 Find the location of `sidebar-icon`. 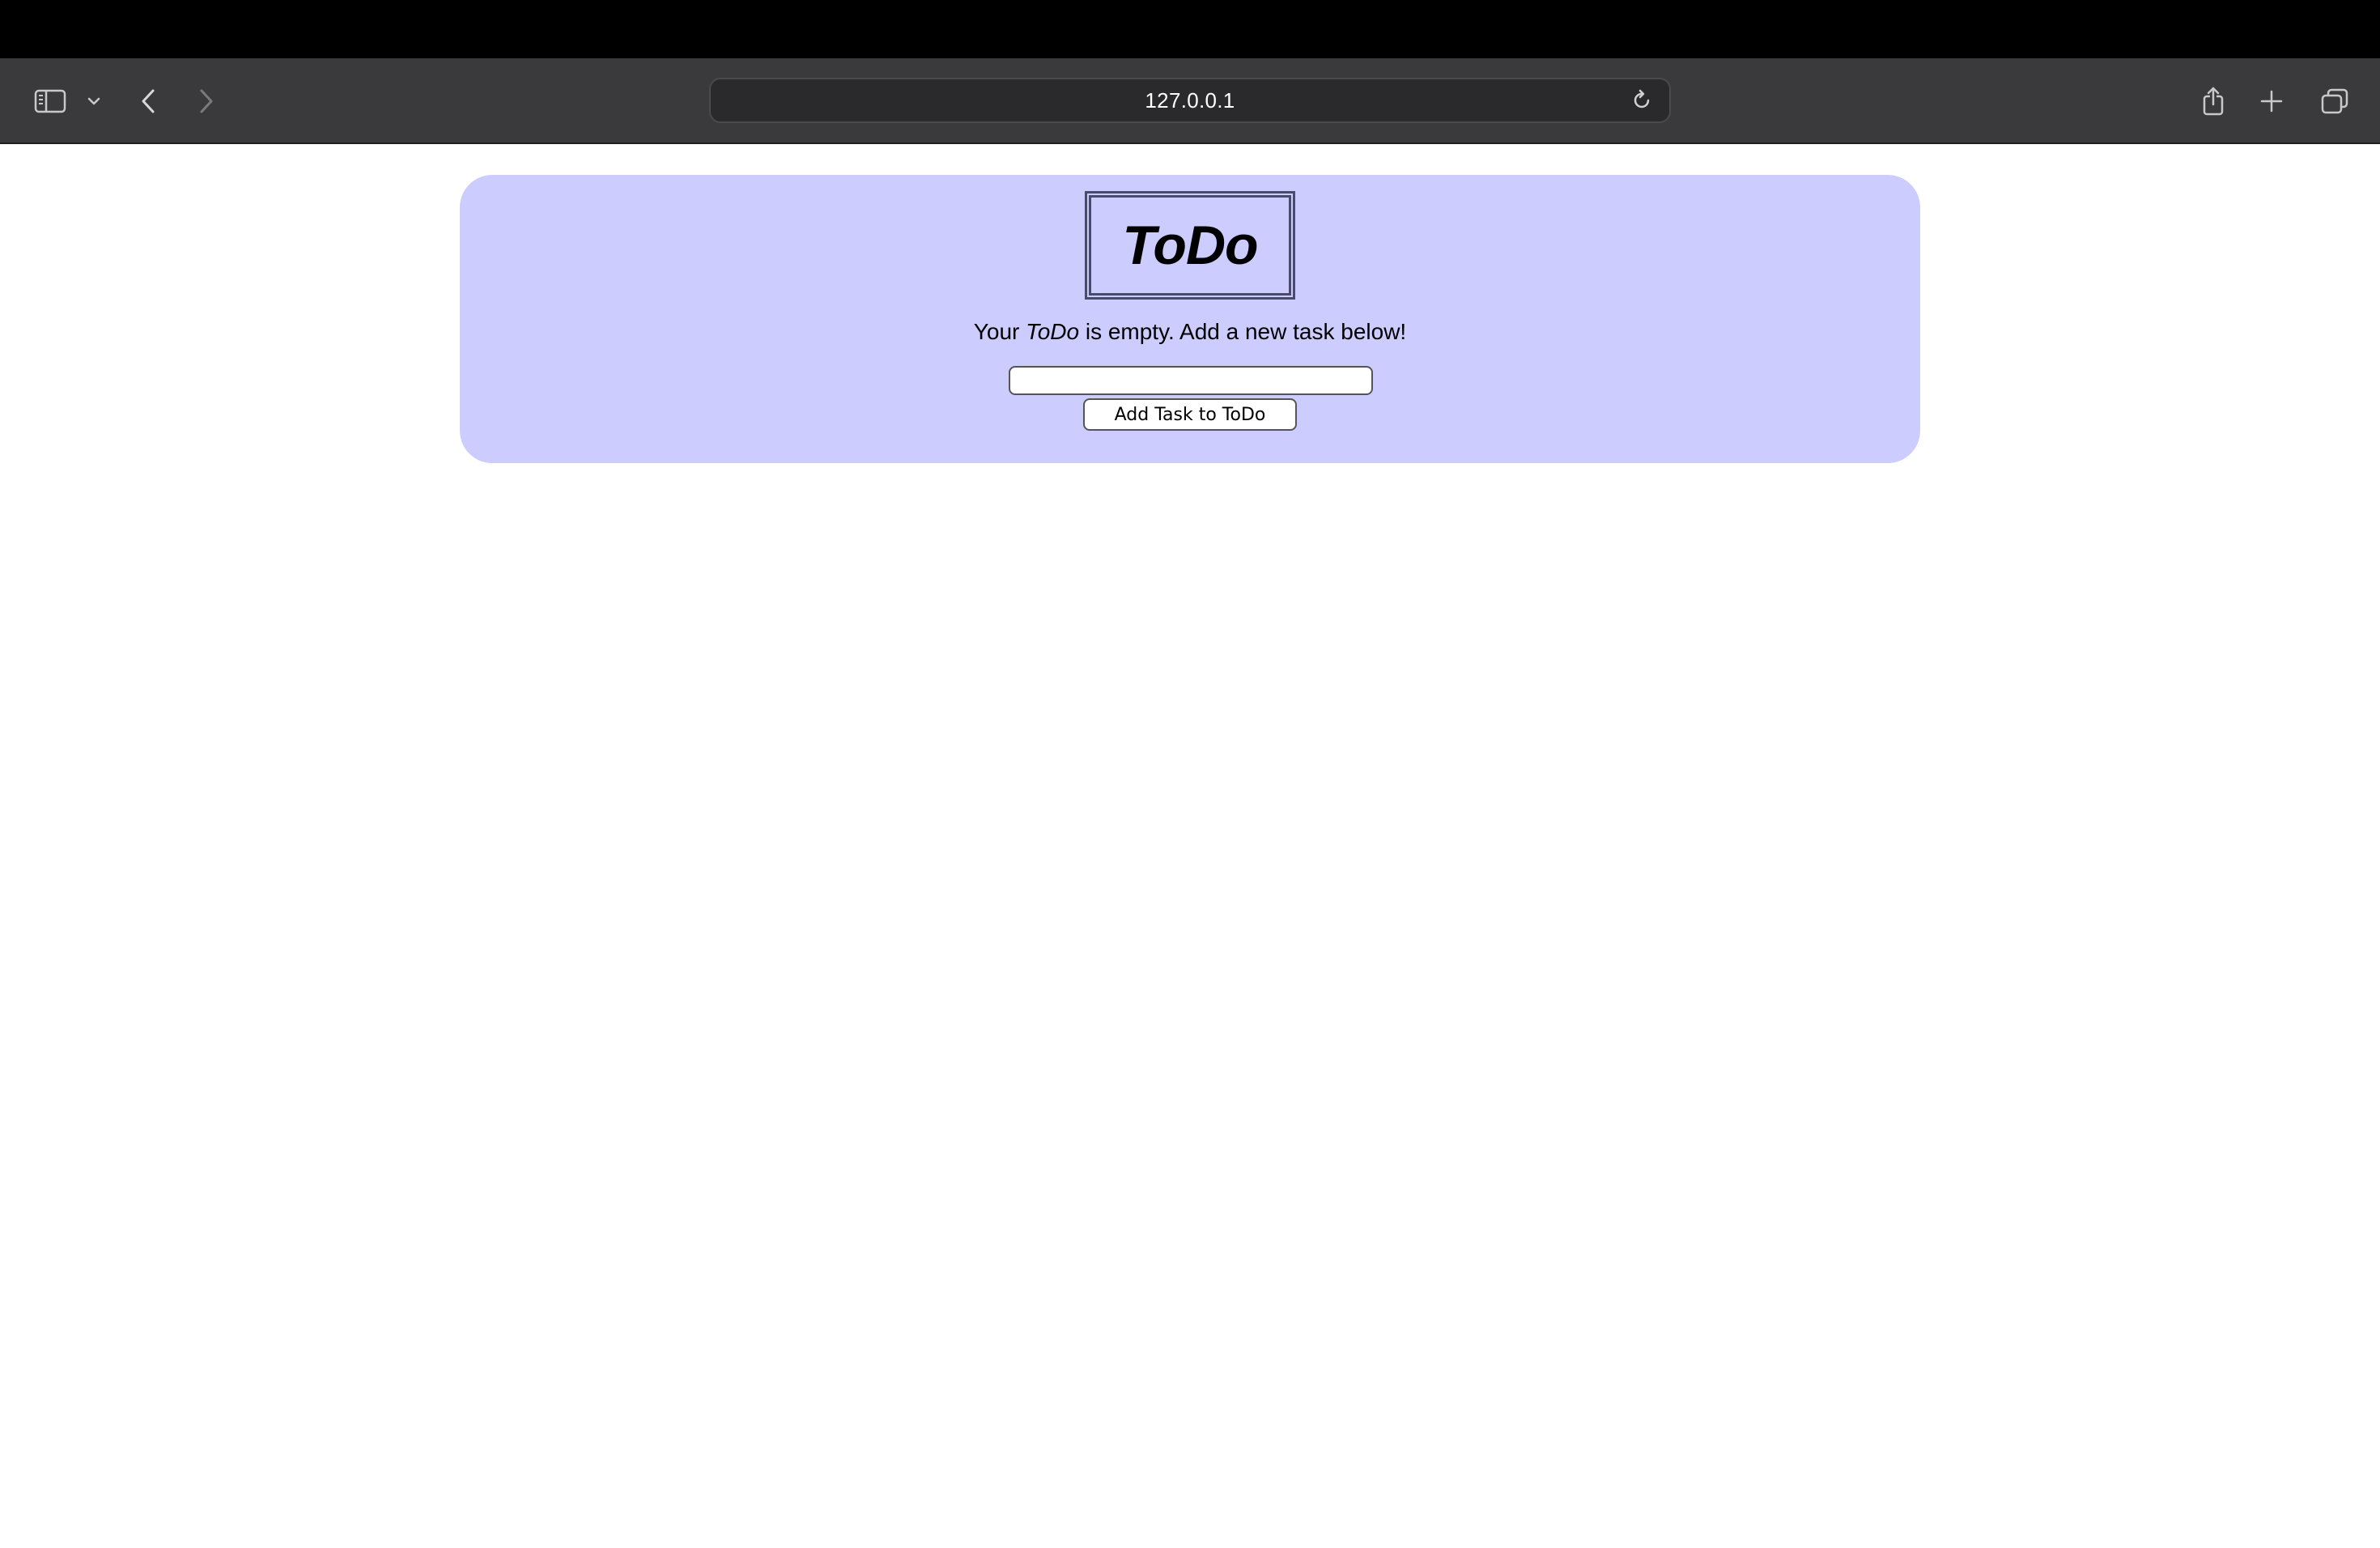

sidebar-icon is located at coordinates (50, 101).